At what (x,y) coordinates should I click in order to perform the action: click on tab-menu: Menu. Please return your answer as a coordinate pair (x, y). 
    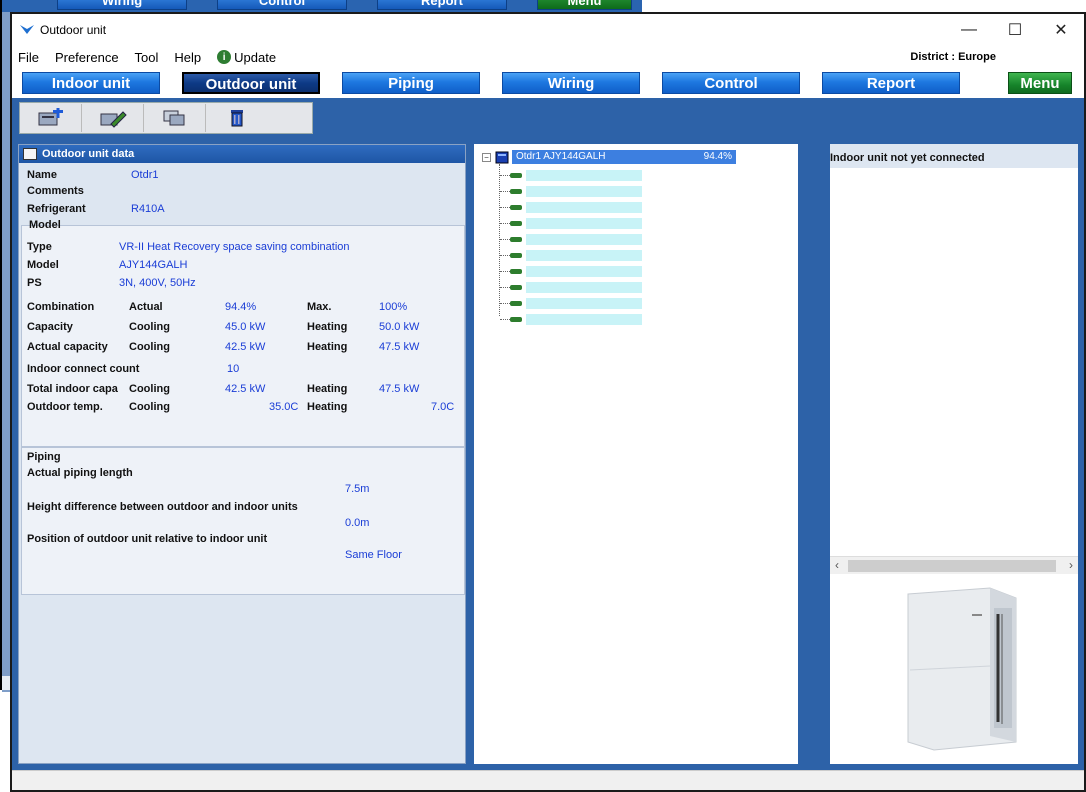
    Looking at the image, I should click on (1040, 83).